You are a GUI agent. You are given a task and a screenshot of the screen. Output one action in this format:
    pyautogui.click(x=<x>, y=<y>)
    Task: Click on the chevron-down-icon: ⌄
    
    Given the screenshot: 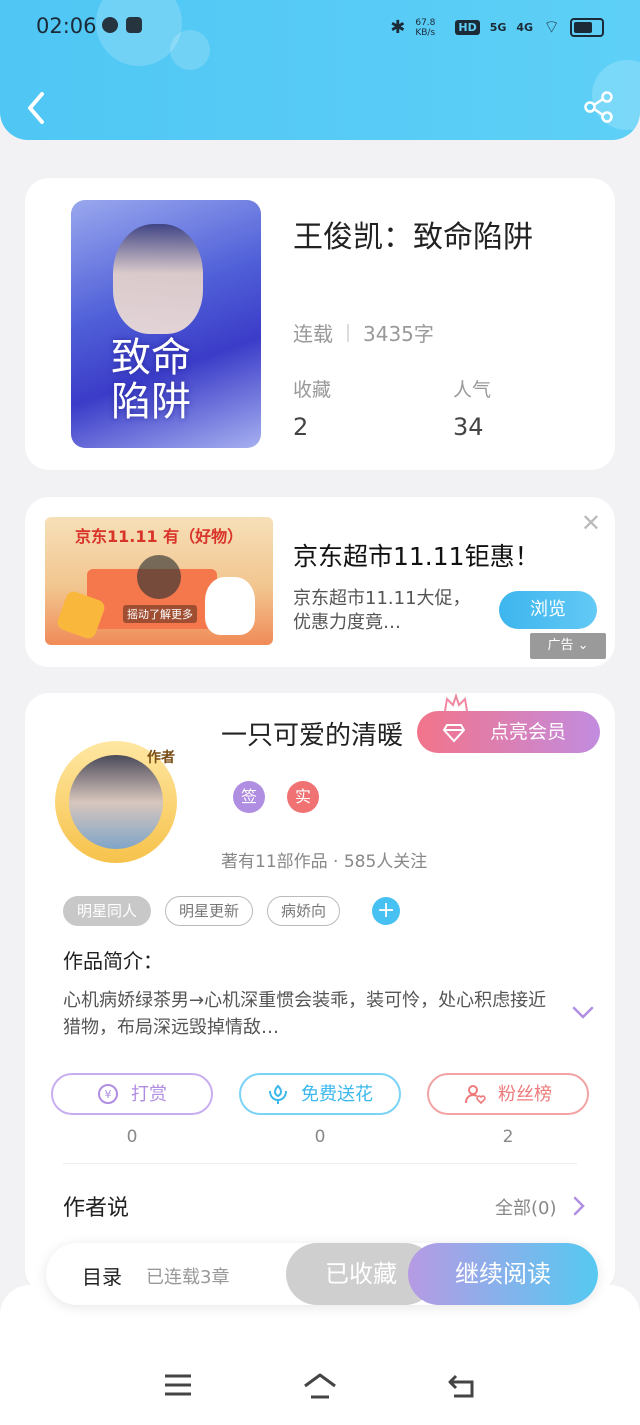 What is the action you would take?
    pyautogui.click(x=583, y=645)
    